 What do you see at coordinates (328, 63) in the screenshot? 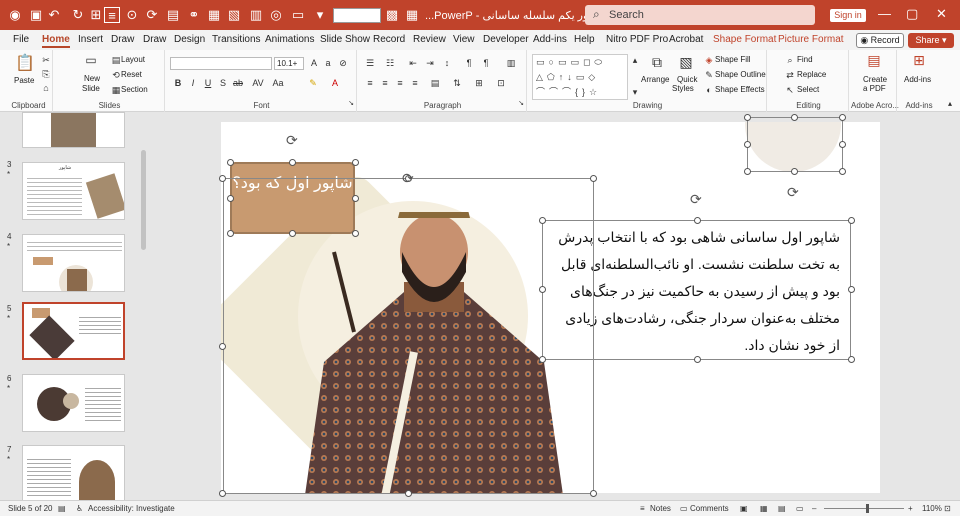
I see `decrease-font-icon: a` at bounding box center [328, 63].